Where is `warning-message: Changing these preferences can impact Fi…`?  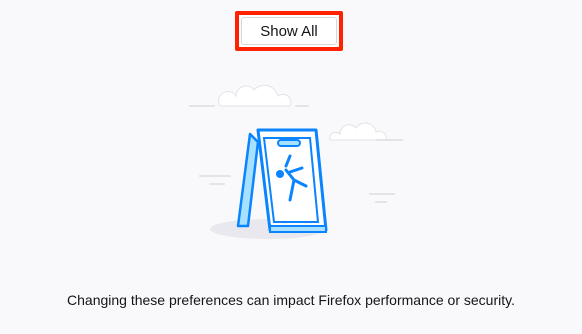 warning-message: Changing these preferences can impact Fi… is located at coordinates (291, 300).